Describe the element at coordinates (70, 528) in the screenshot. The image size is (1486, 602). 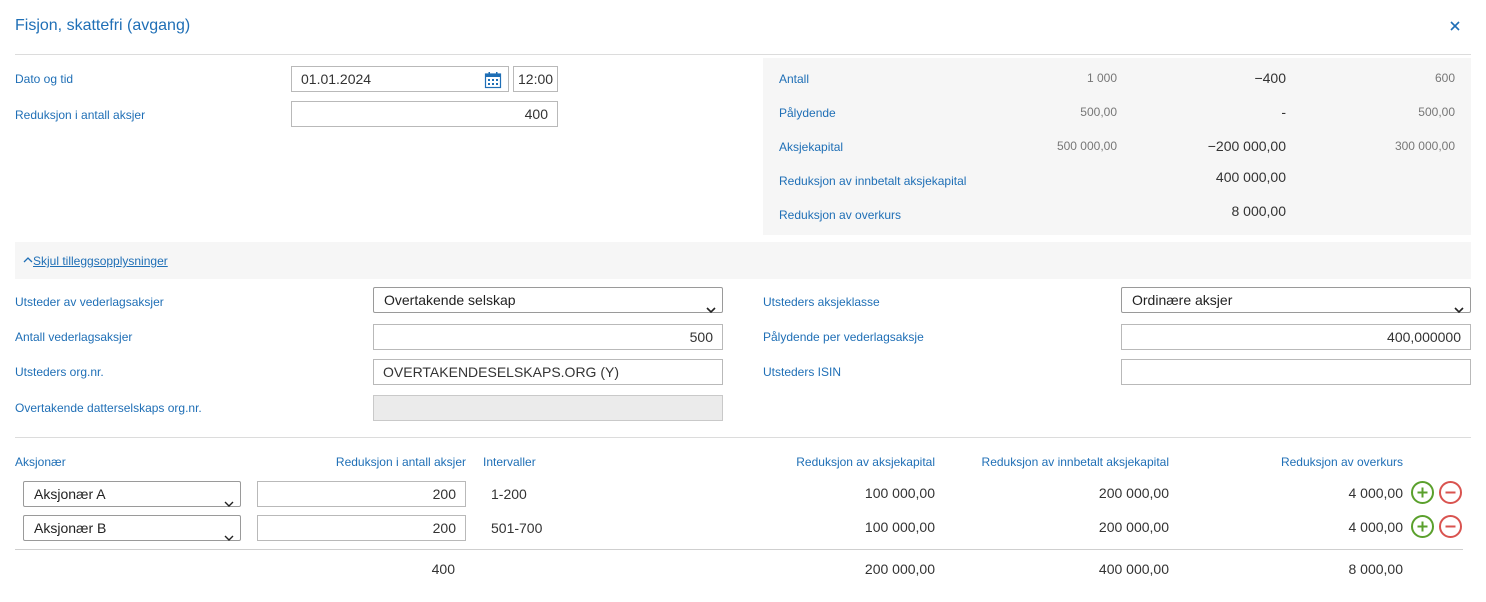
I see `shareholder-value: Aksjonær B` at that location.